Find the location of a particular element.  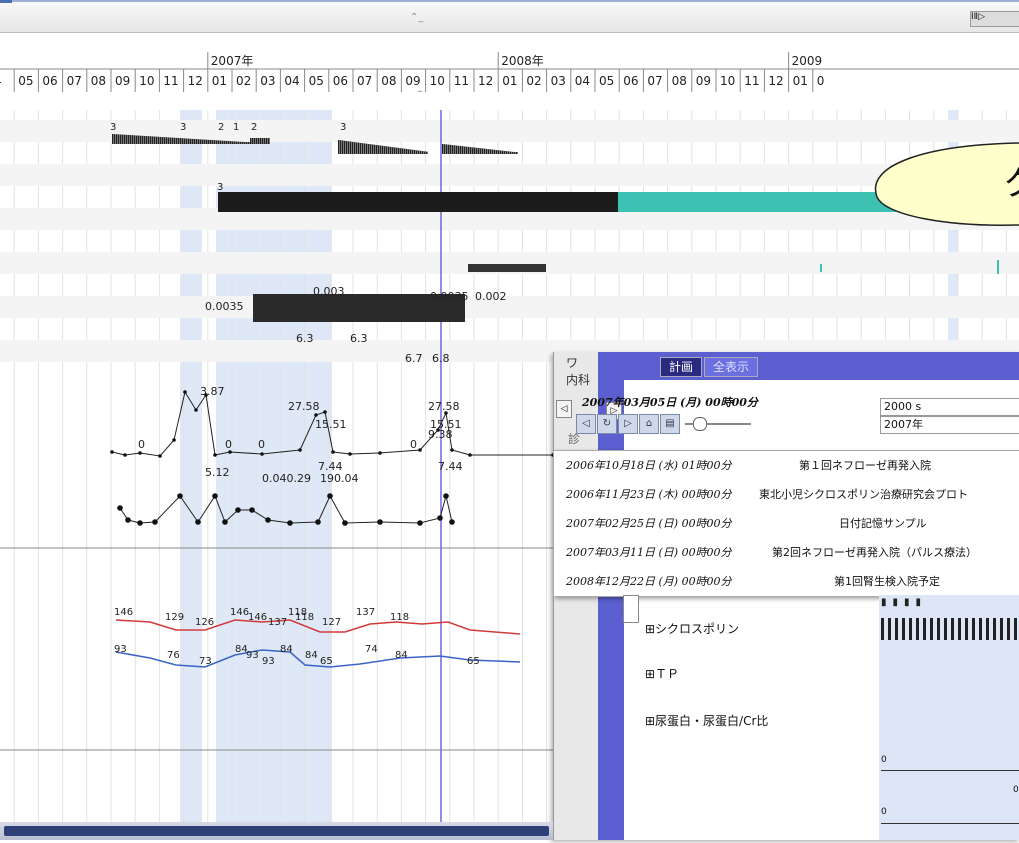

tab-show-all: 全表示 is located at coordinates (731, 367).